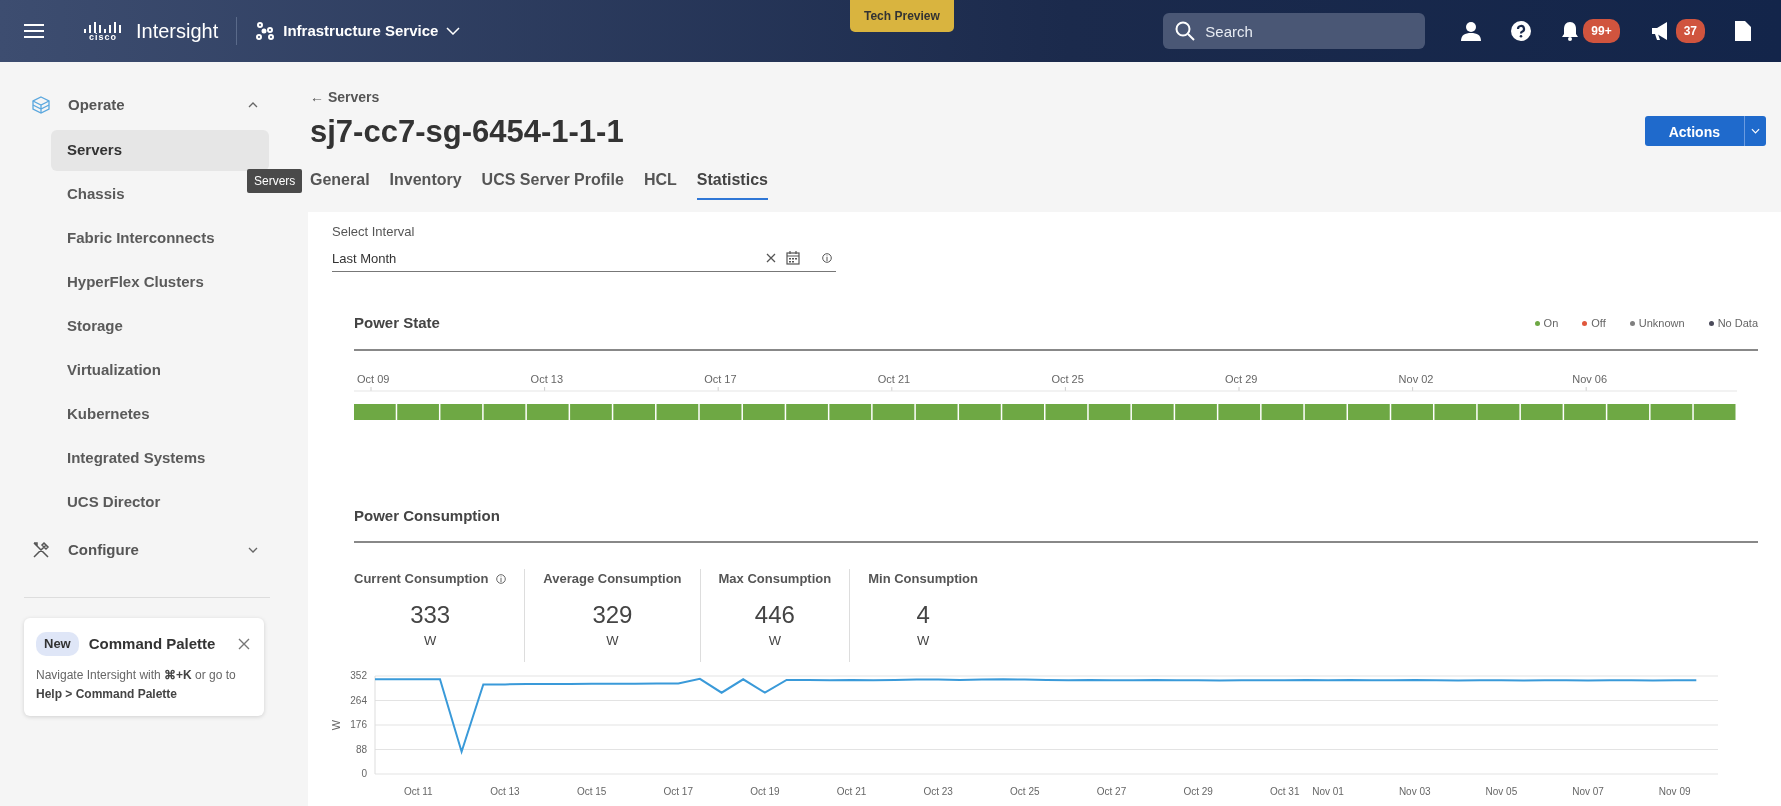  Describe the element at coordinates (1501, 792) in the screenshot. I see `x-tick-label: Nov 05` at that location.